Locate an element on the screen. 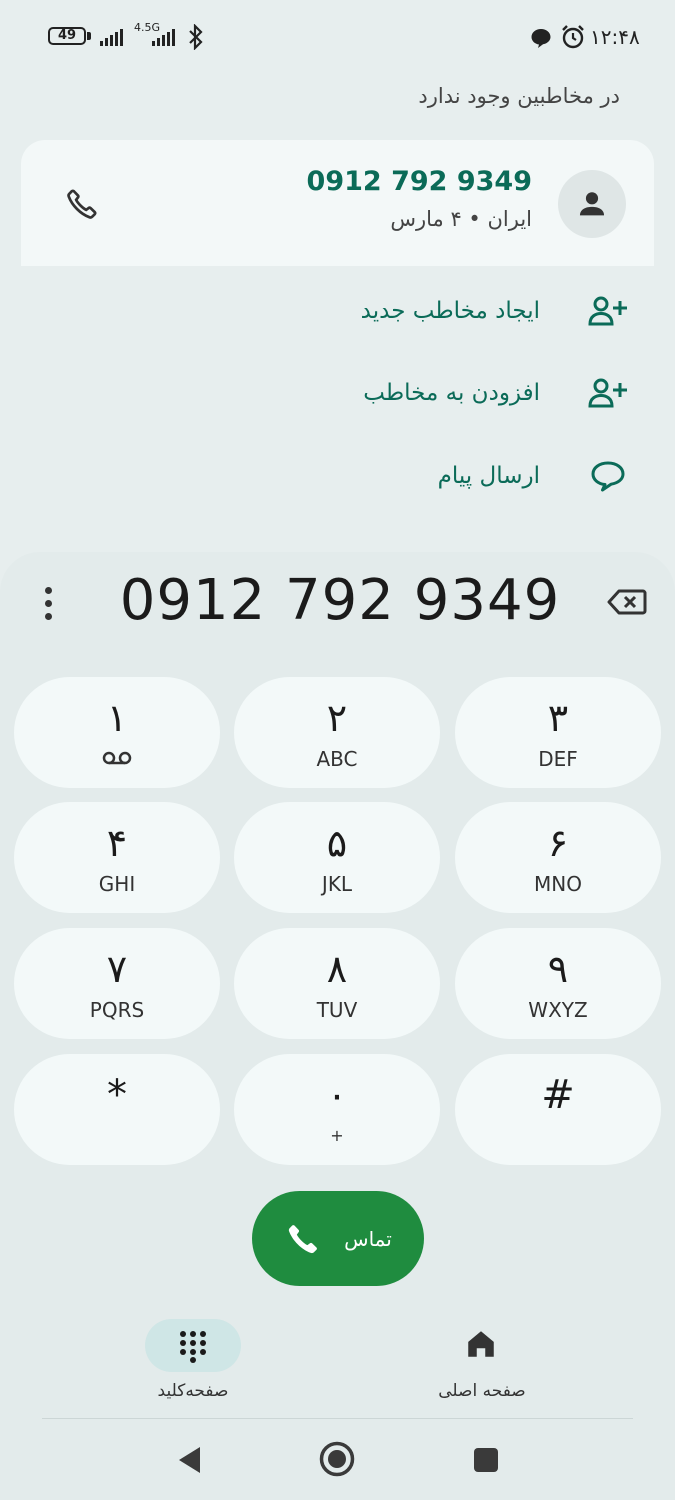  action-label: ایجاد مخاطب جدید is located at coordinates (450, 311).